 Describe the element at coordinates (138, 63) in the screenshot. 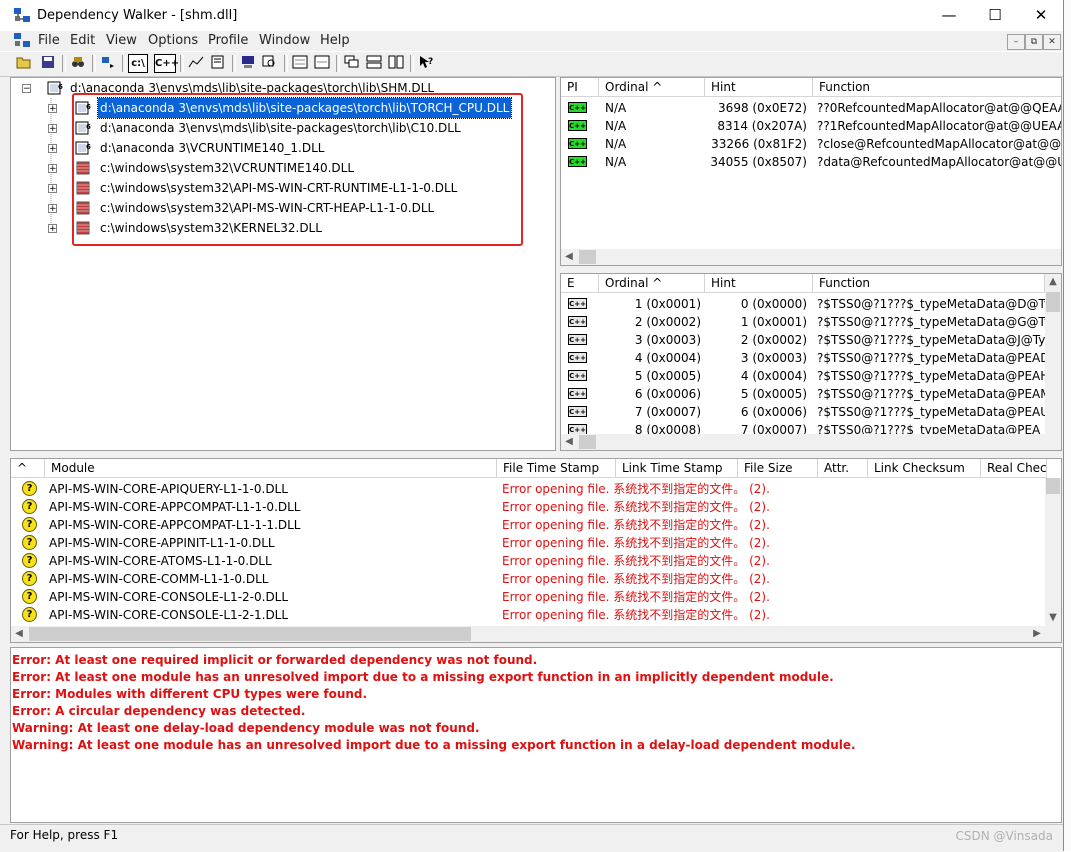

I see `full-paths-button: c:\` at that location.